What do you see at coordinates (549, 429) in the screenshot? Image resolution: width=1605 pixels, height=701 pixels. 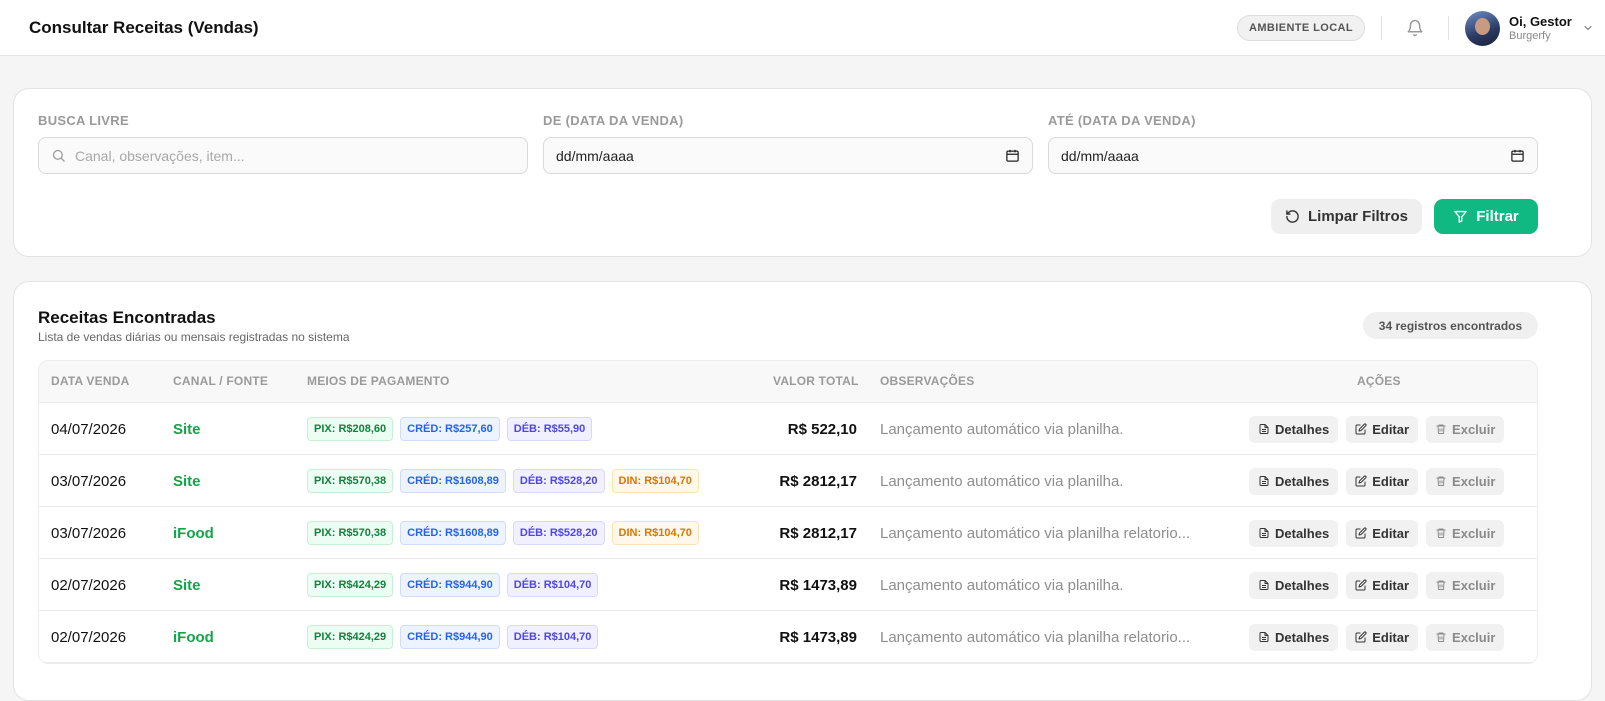 I see `payment-badge-deb: DÉB: R$55,90` at bounding box center [549, 429].